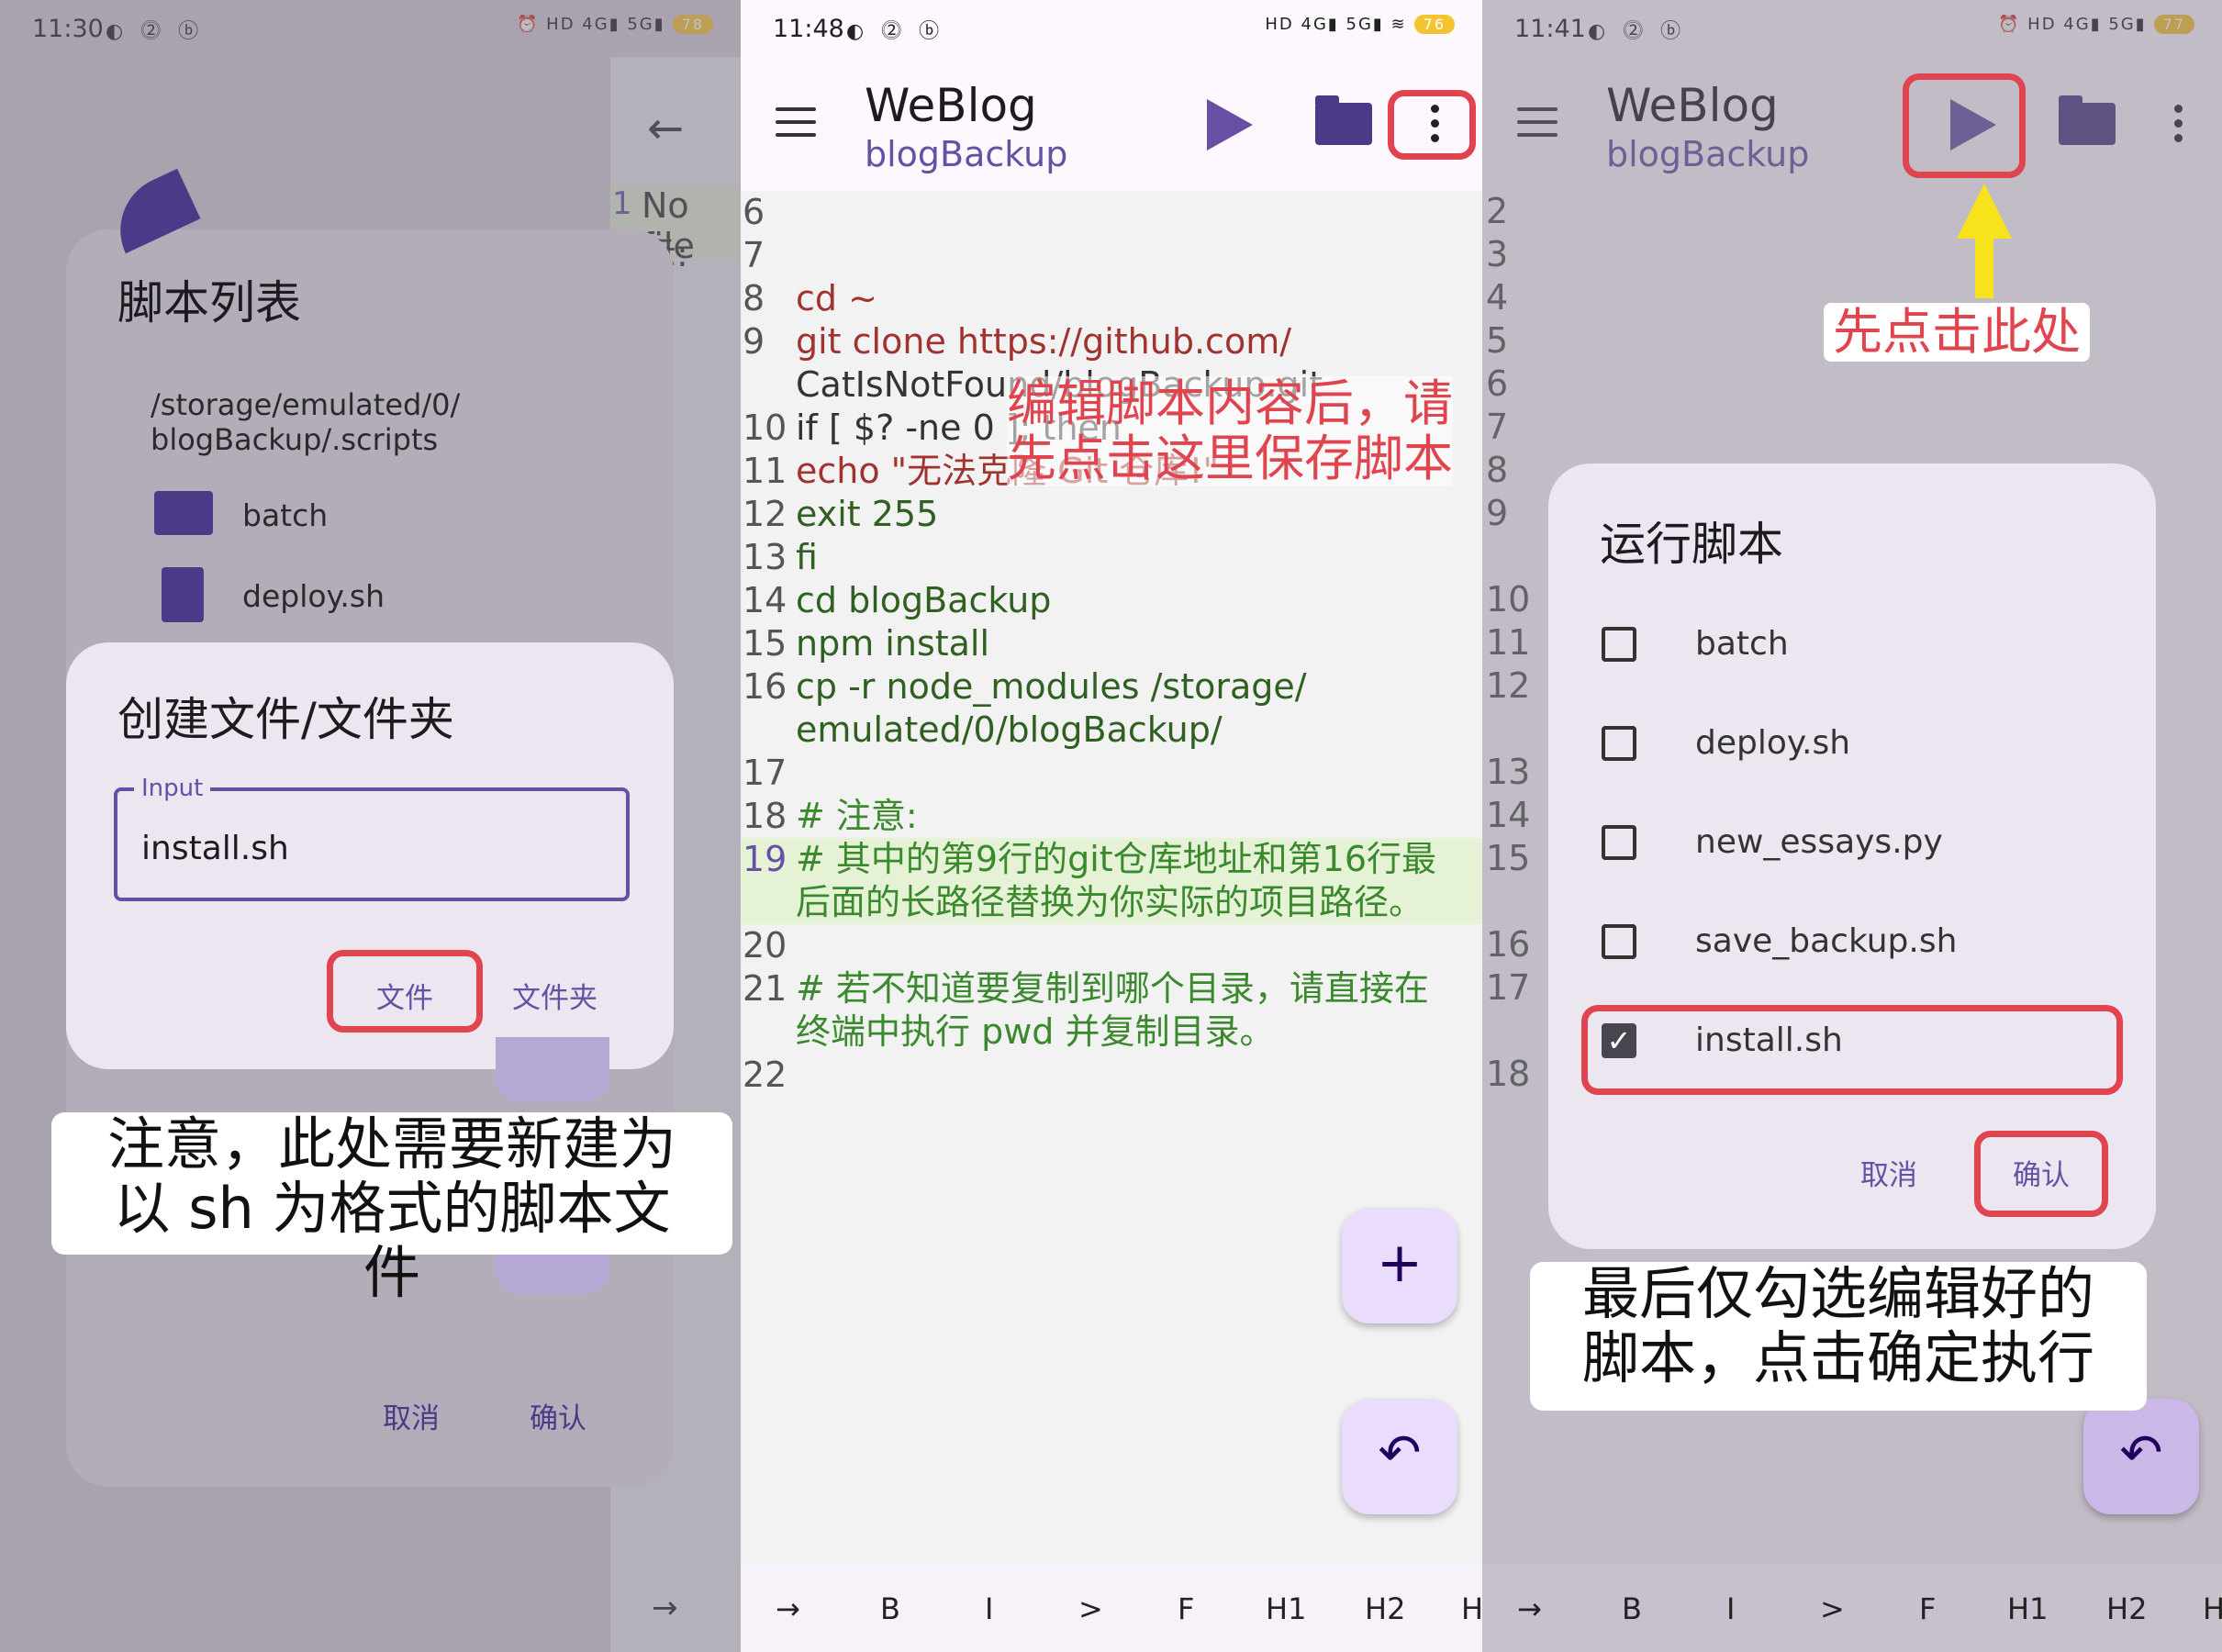 This screenshot has width=2222, height=1652. Describe the element at coordinates (1111, 298) in the screenshot. I see `code-line: 8 cd ~` at that location.